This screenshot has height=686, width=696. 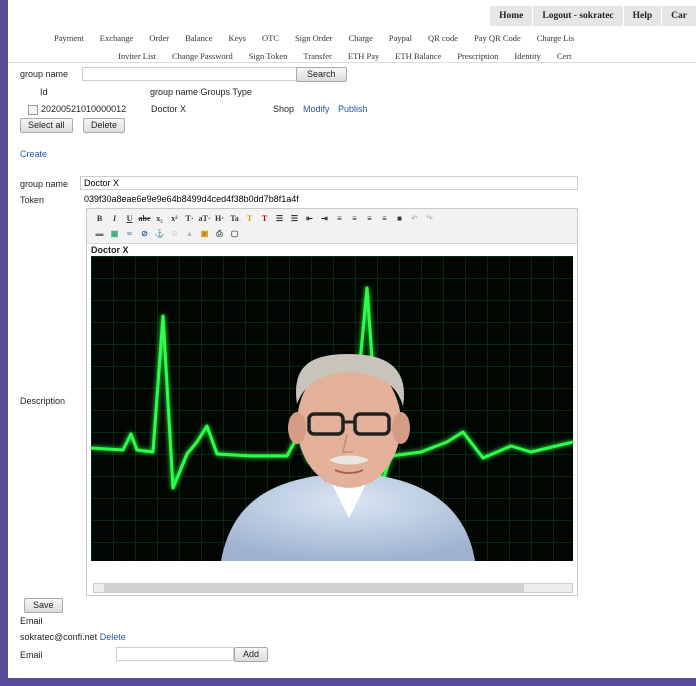 What do you see at coordinates (159, 38) in the screenshot?
I see `nav-order: Order` at bounding box center [159, 38].